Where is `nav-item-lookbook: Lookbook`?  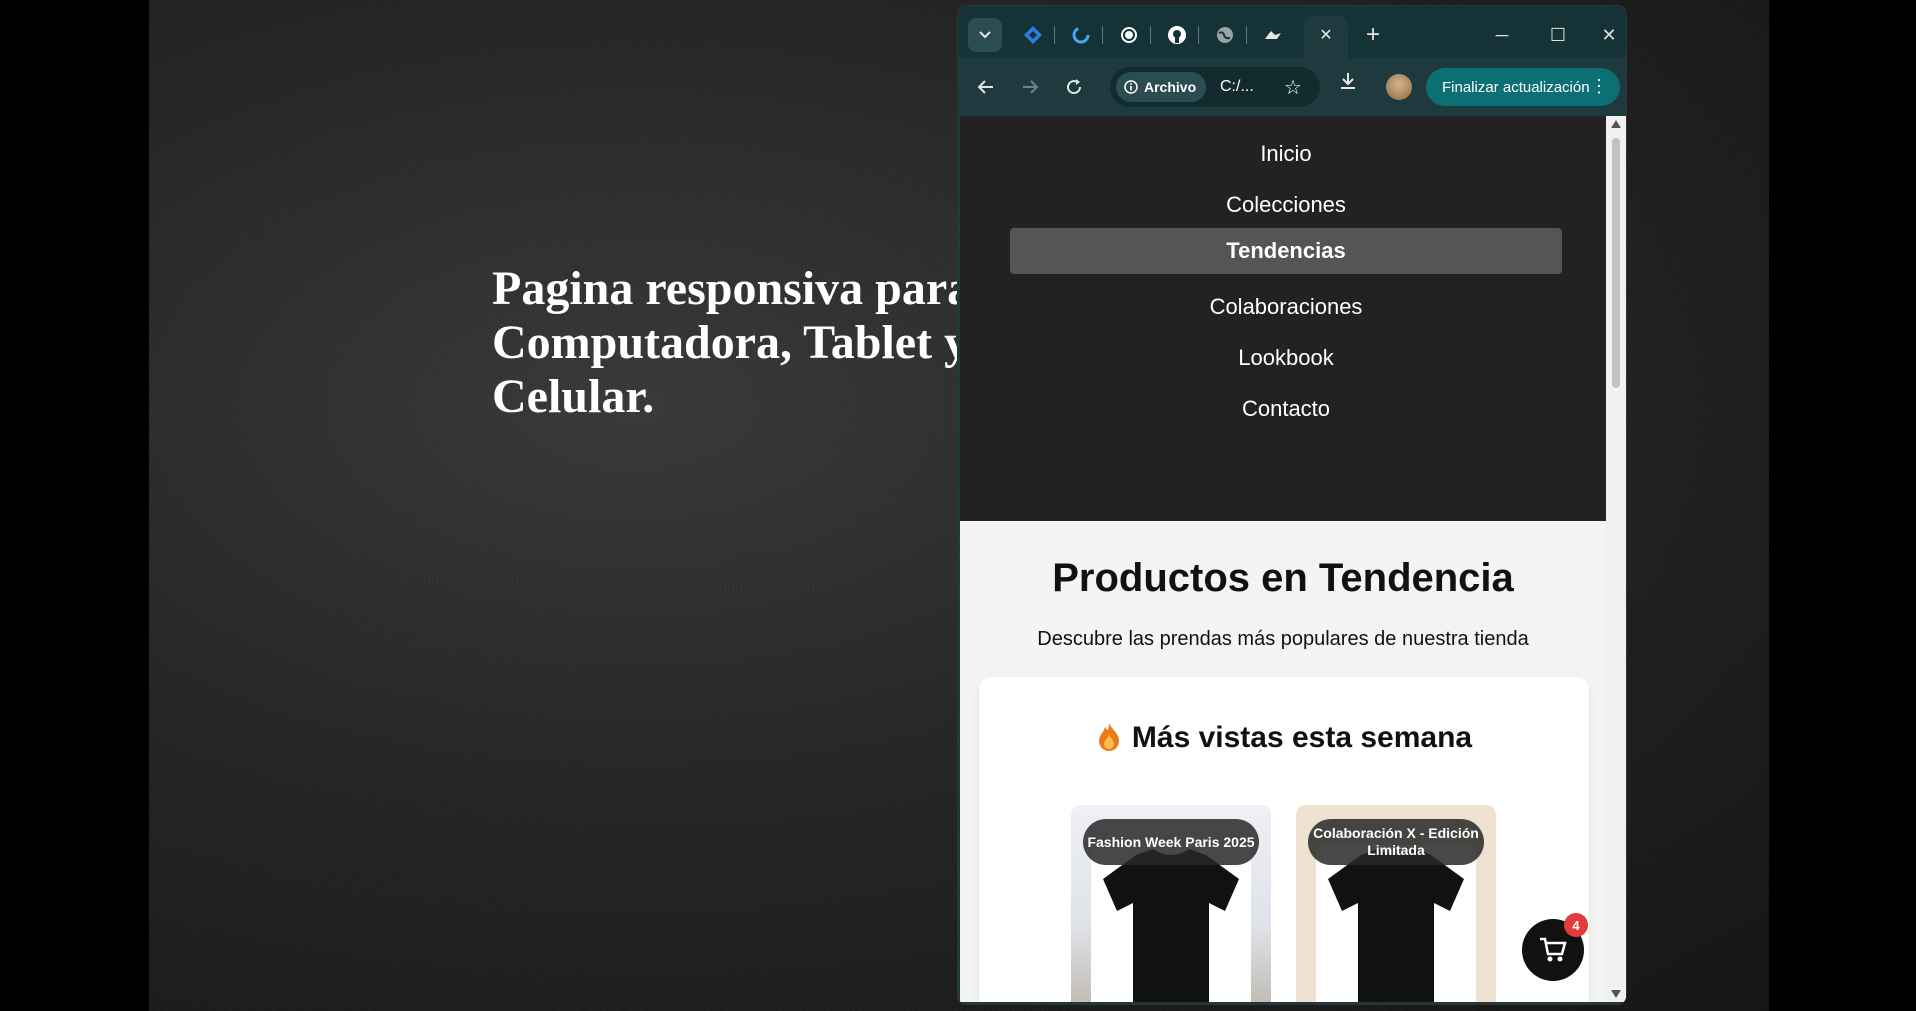 nav-item-lookbook: Lookbook is located at coordinates (1286, 358).